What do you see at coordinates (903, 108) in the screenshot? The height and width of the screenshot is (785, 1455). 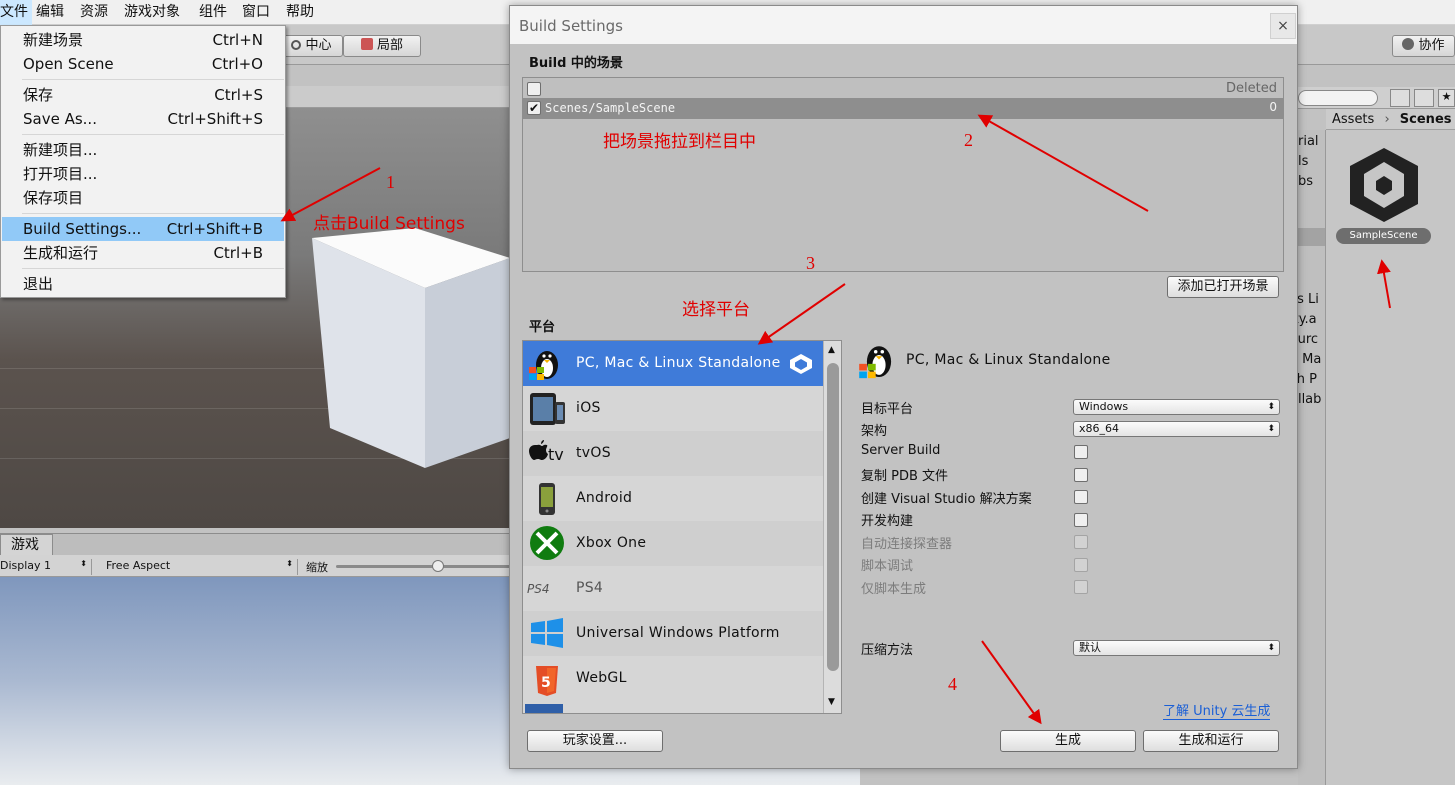 I see `scene-row: ✔ Scenes/SampleScene 0` at bounding box center [903, 108].